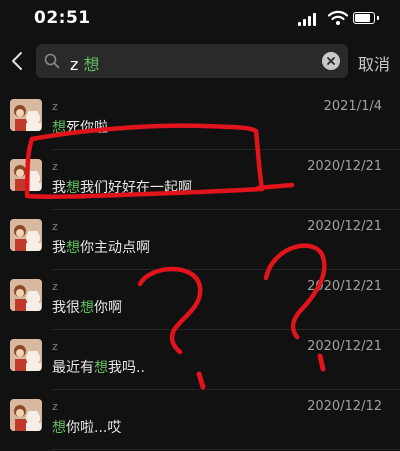 This screenshot has height=451, width=400. Describe the element at coordinates (62, 18) in the screenshot. I see `status-time: 02:51` at that location.